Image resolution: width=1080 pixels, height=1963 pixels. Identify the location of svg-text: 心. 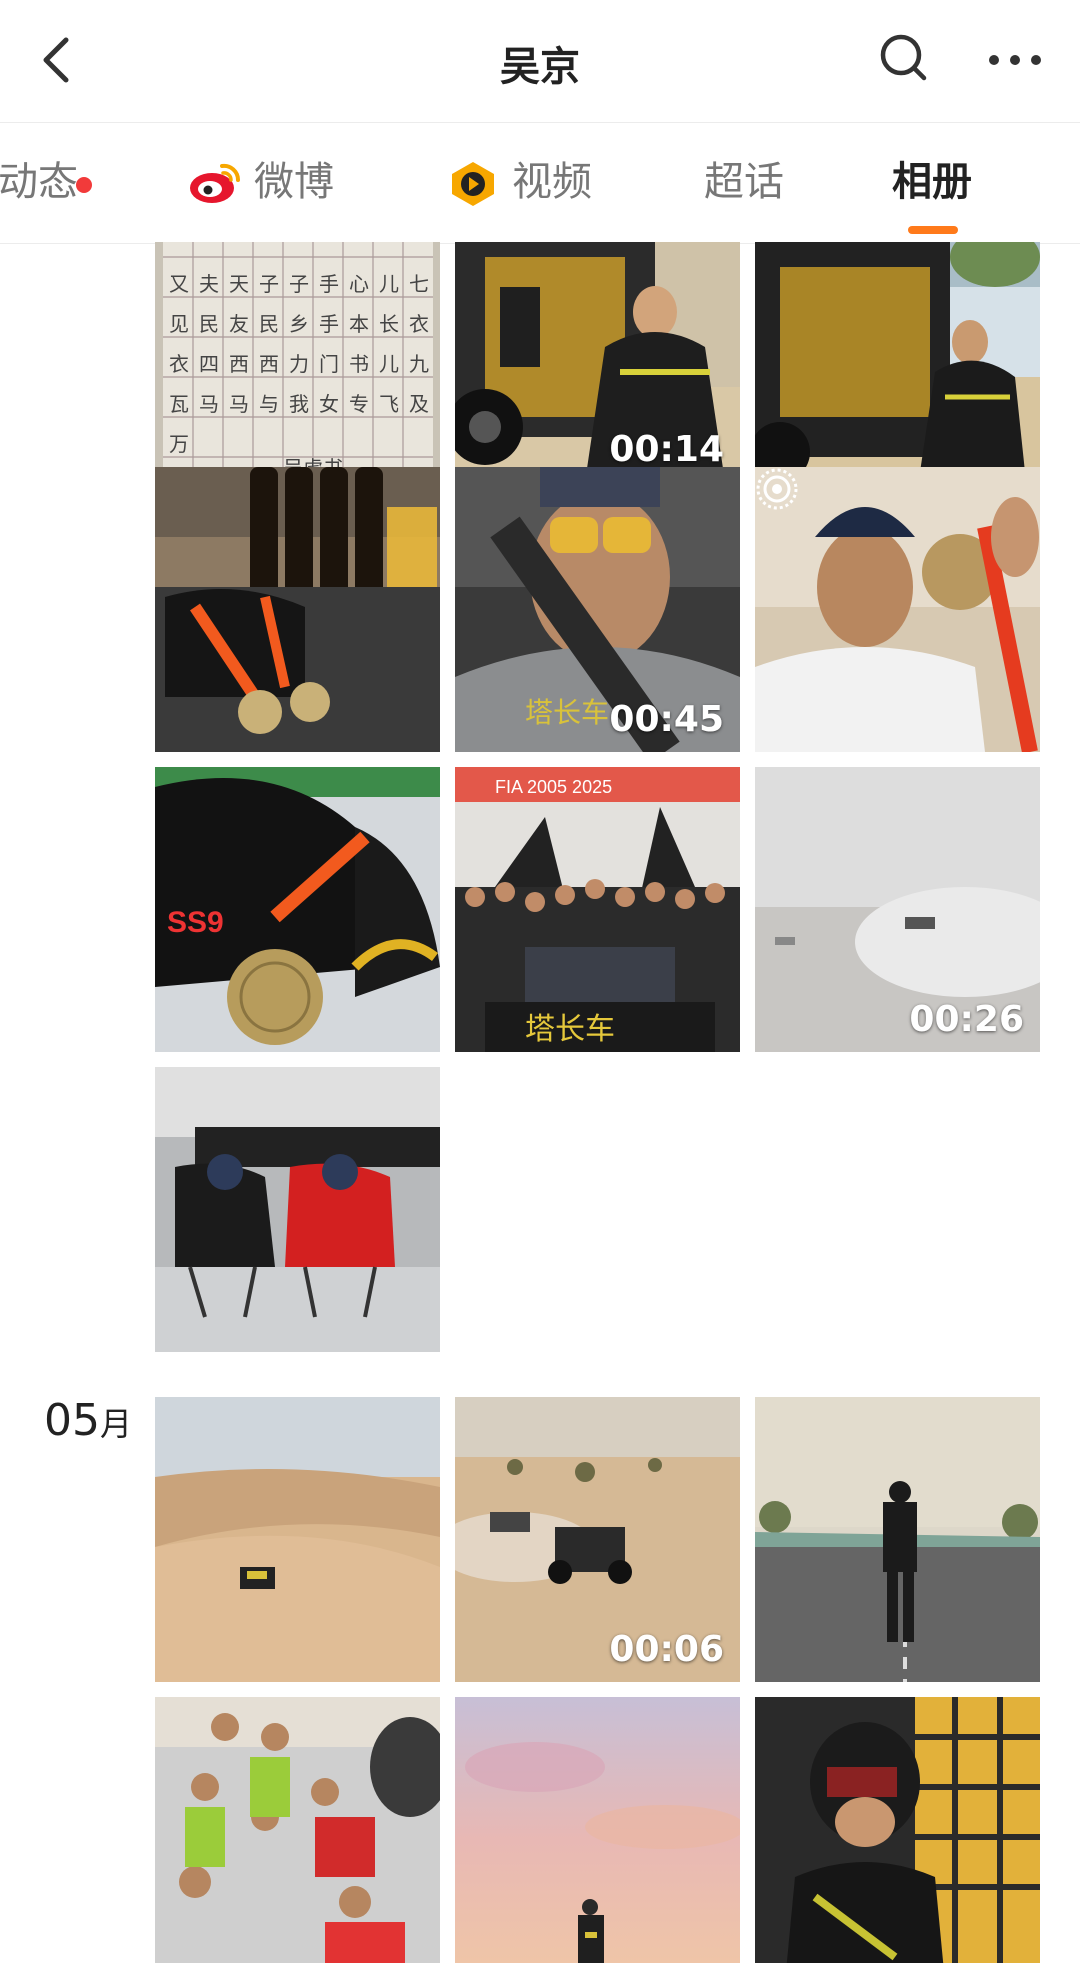
(359, 284).